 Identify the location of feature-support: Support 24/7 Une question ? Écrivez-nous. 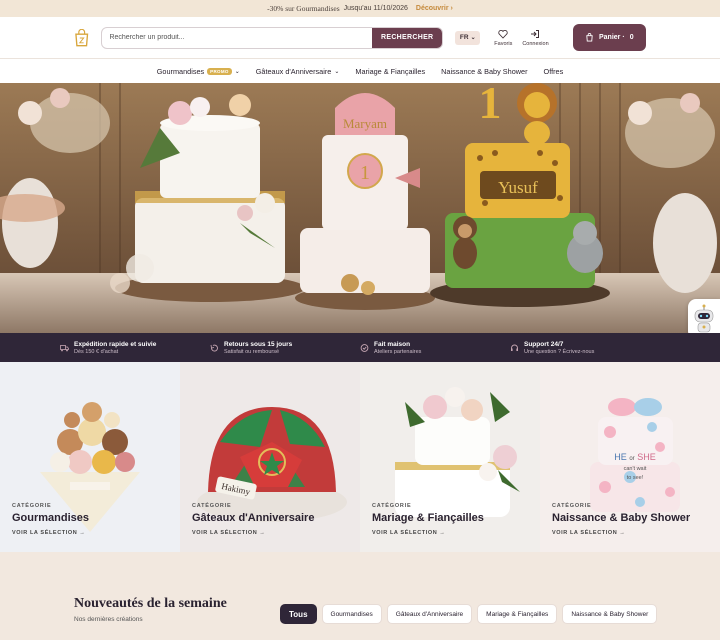
(585, 348).